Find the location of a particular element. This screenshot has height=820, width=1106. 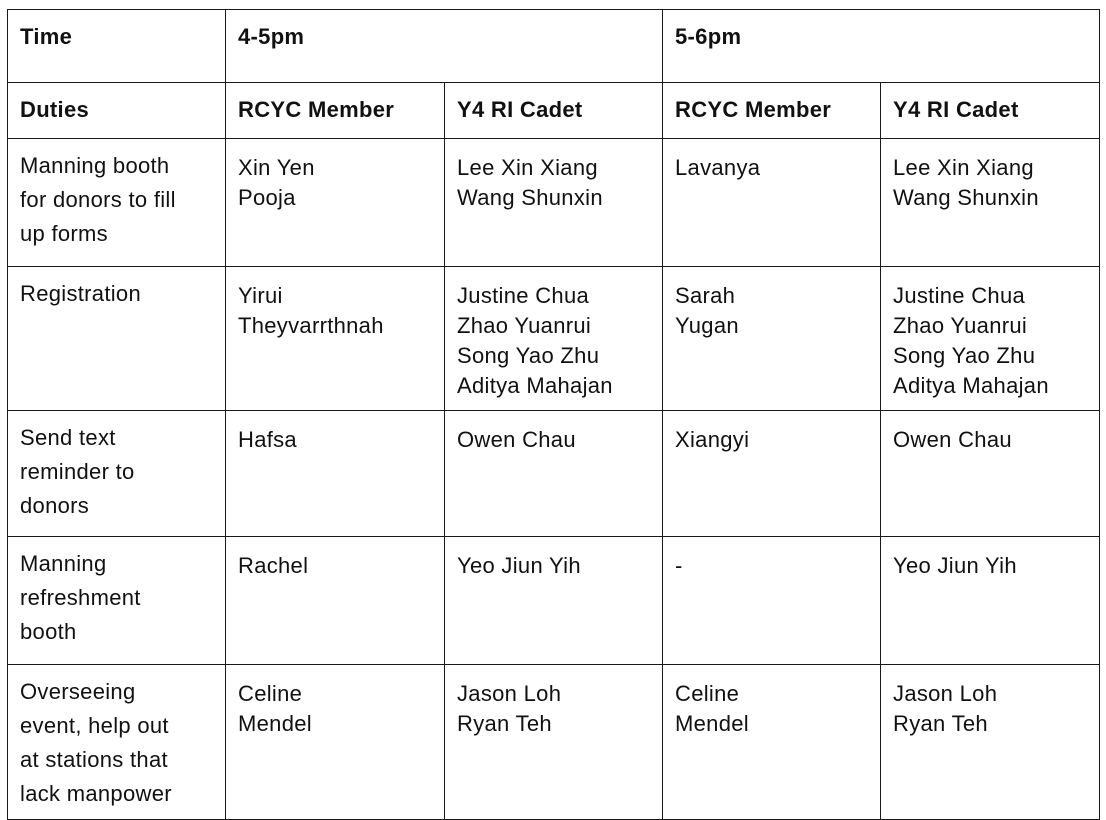

duty-cell: Manning booth for donors to fill up forms is located at coordinates (116, 202).